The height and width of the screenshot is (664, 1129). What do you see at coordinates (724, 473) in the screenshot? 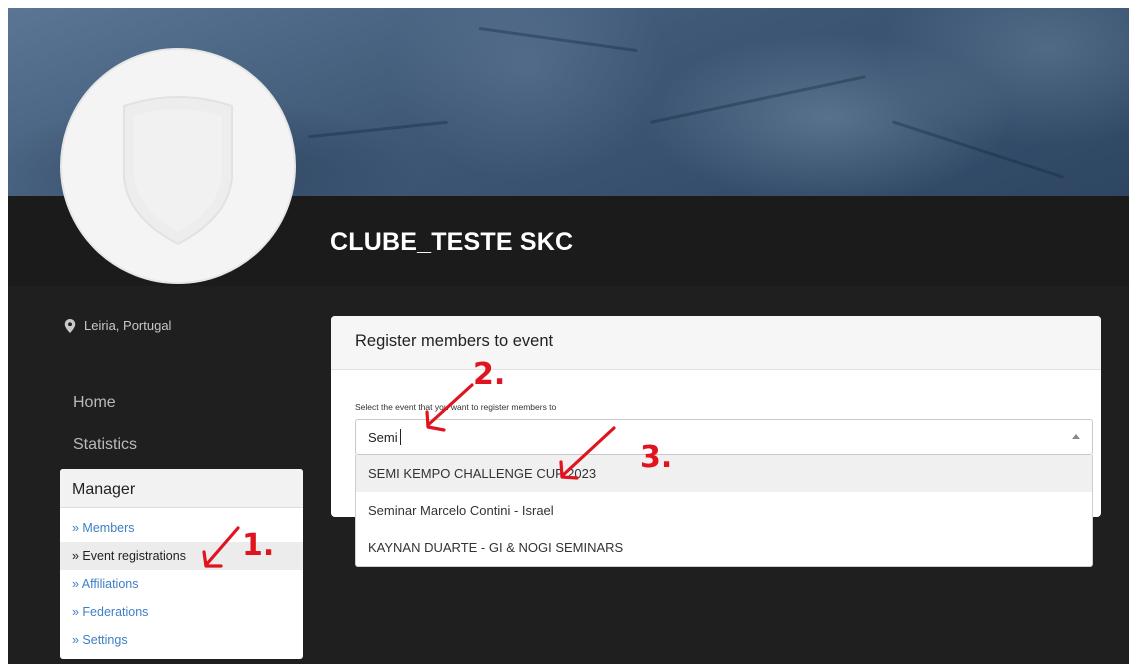
I see `event-option: SEMI KEMPO CHALLENGE CUP 2023` at bounding box center [724, 473].